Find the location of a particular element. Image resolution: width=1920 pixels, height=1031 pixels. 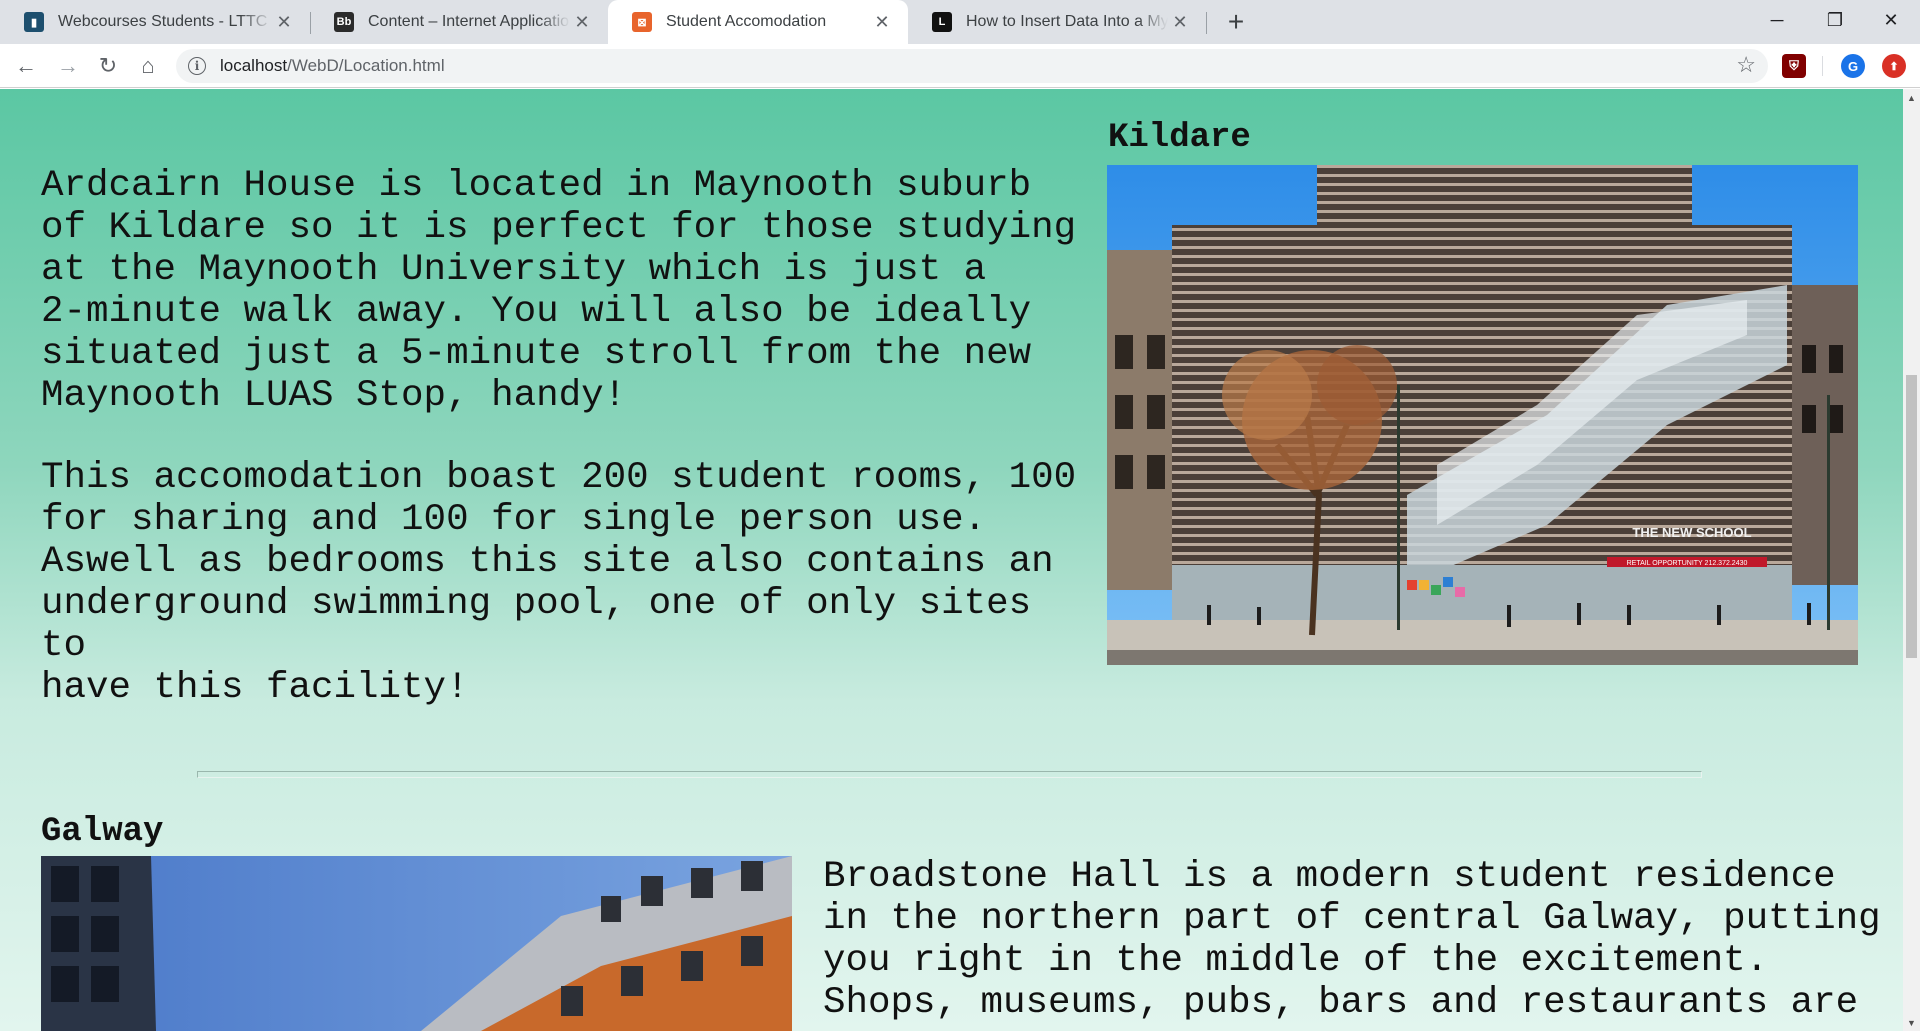

update-alert-icon: ⬆ is located at coordinates (1894, 66).